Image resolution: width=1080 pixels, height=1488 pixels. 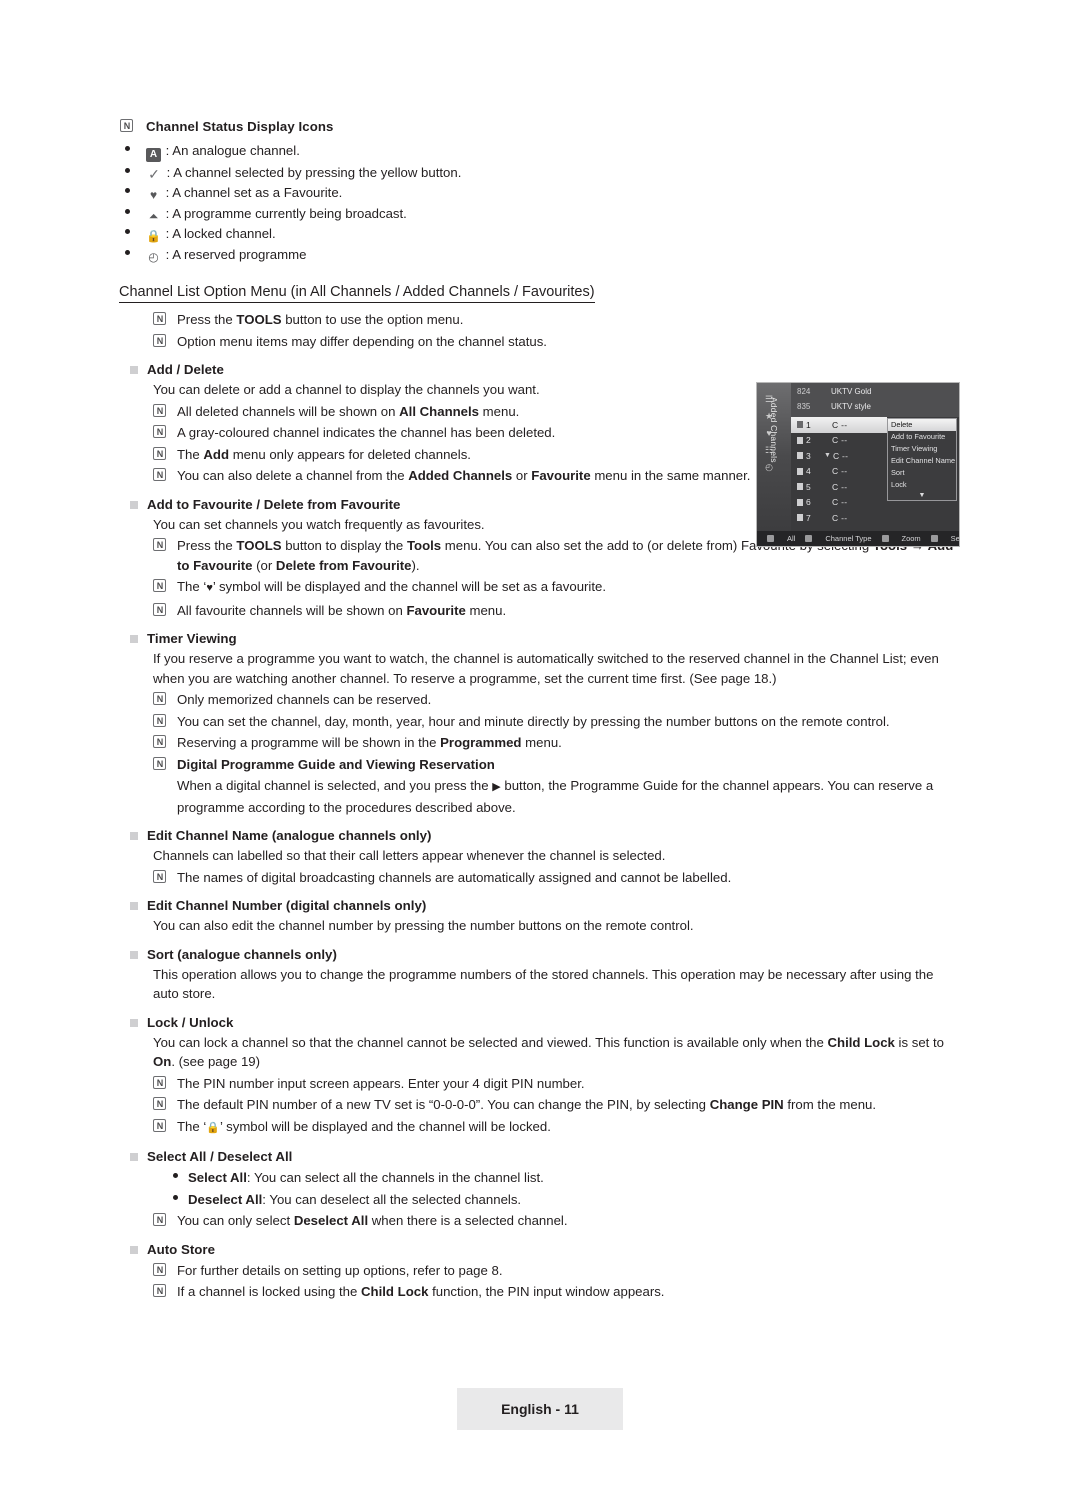 What do you see at coordinates (839, 503) in the screenshot?
I see `osd-channel-row: 6 C --` at bounding box center [839, 503].